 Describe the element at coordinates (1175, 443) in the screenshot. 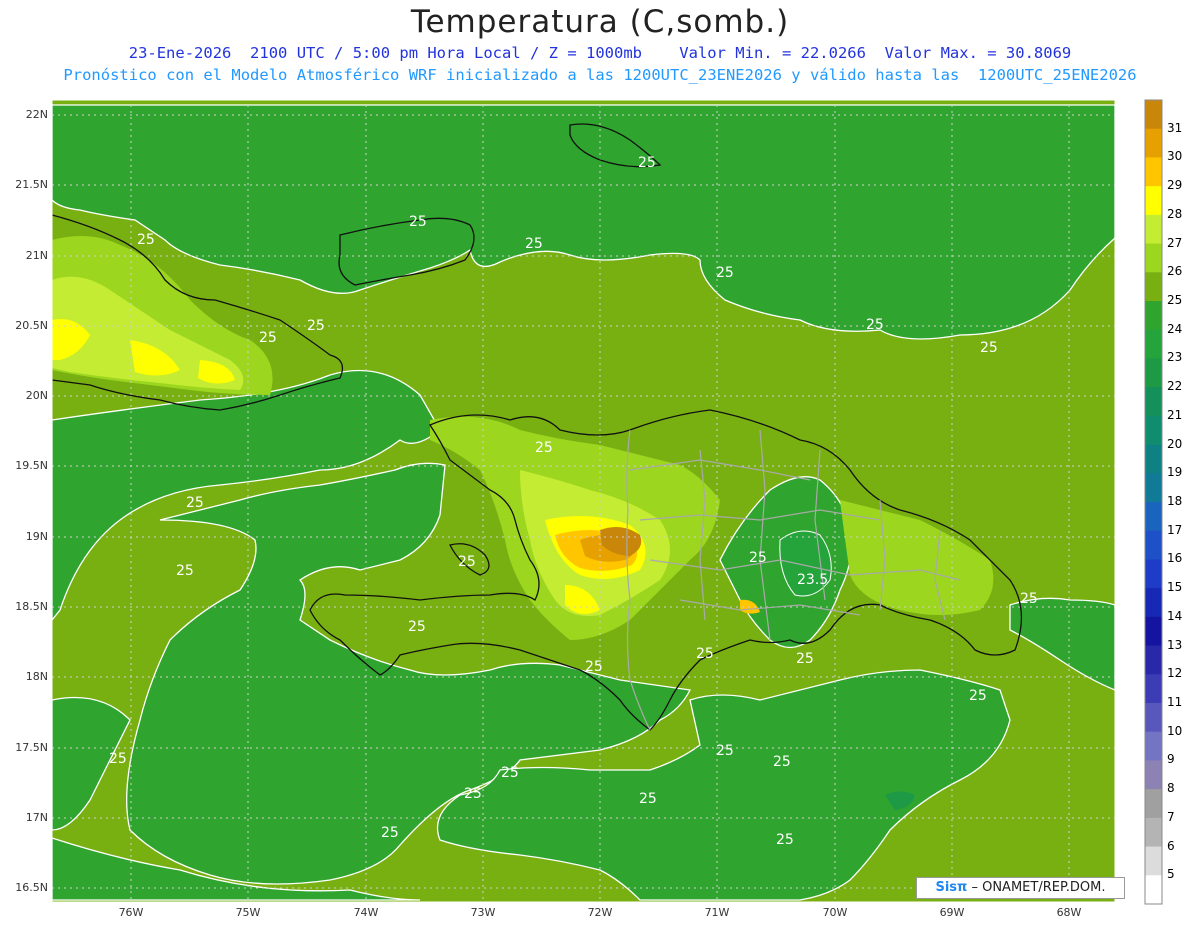

I see `colorbar-label: 20` at that location.